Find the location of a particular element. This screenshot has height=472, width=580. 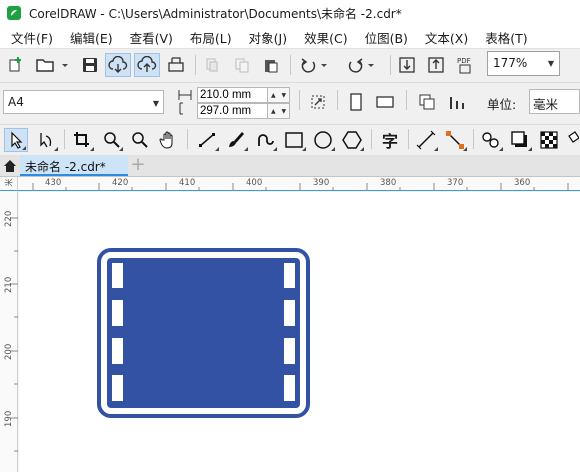

paste-icon is located at coordinates (271, 66).